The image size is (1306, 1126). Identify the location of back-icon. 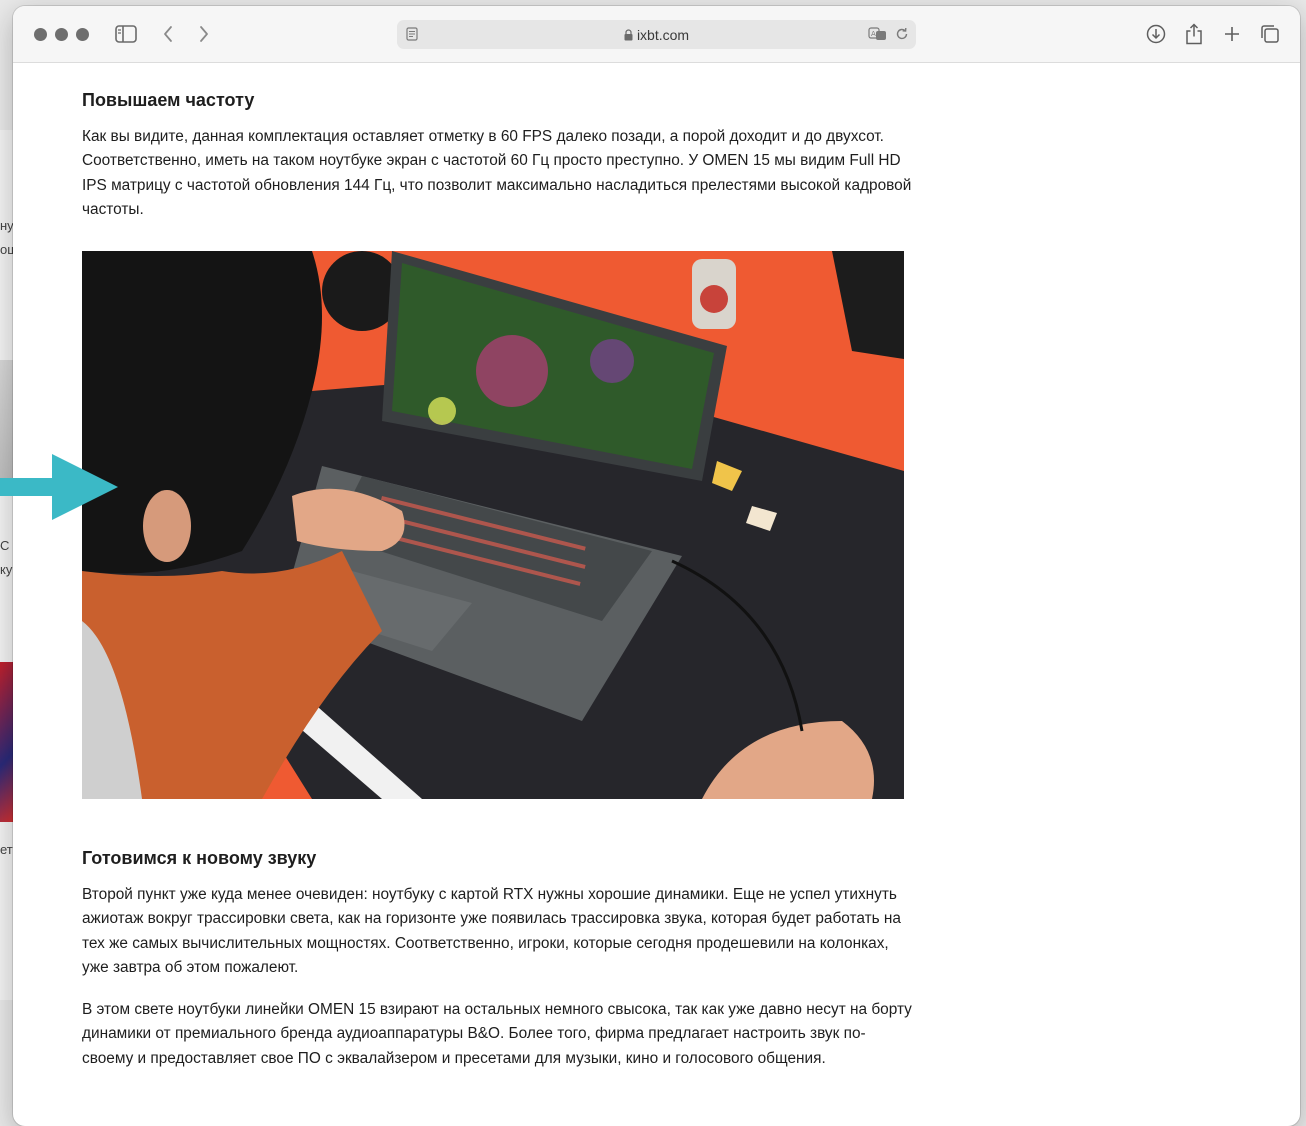
(168, 34).